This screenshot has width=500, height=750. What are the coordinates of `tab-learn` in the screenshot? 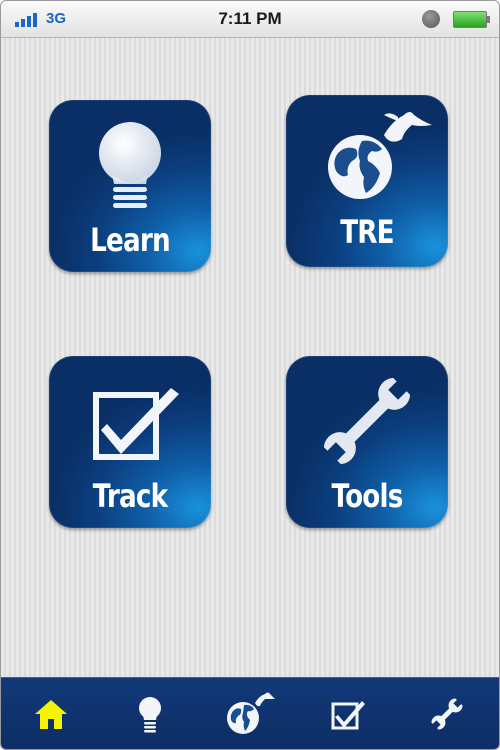 It's located at (149, 713).